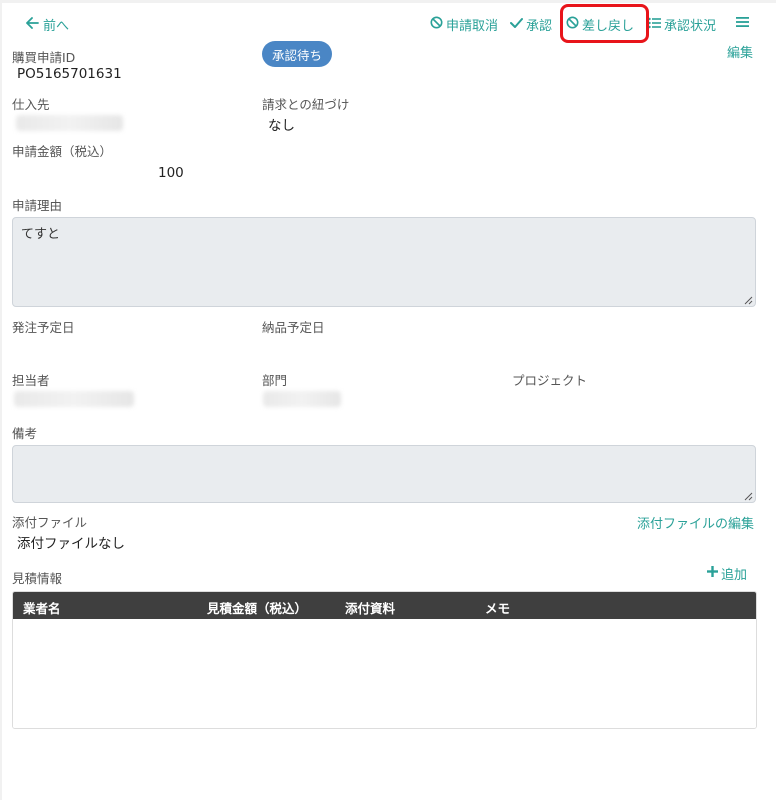 The height and width of the screenshot is (800, 776). Describe the element at coordinates (712, 573) in the screenshot. I see `plus-icon` at that location.